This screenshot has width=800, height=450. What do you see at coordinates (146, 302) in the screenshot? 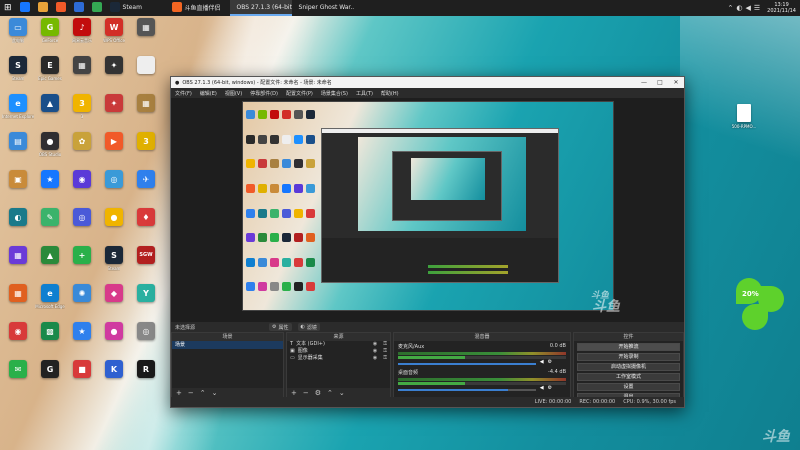
I see `desktop-icon: Y` at bounding box center [146, 302].